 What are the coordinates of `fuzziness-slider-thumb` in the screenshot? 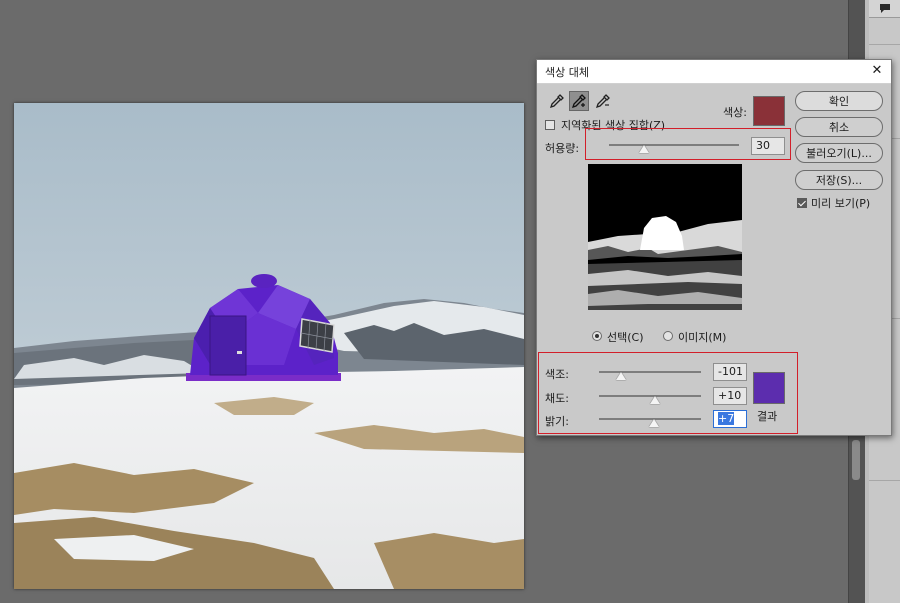 It's located at (644, 149).